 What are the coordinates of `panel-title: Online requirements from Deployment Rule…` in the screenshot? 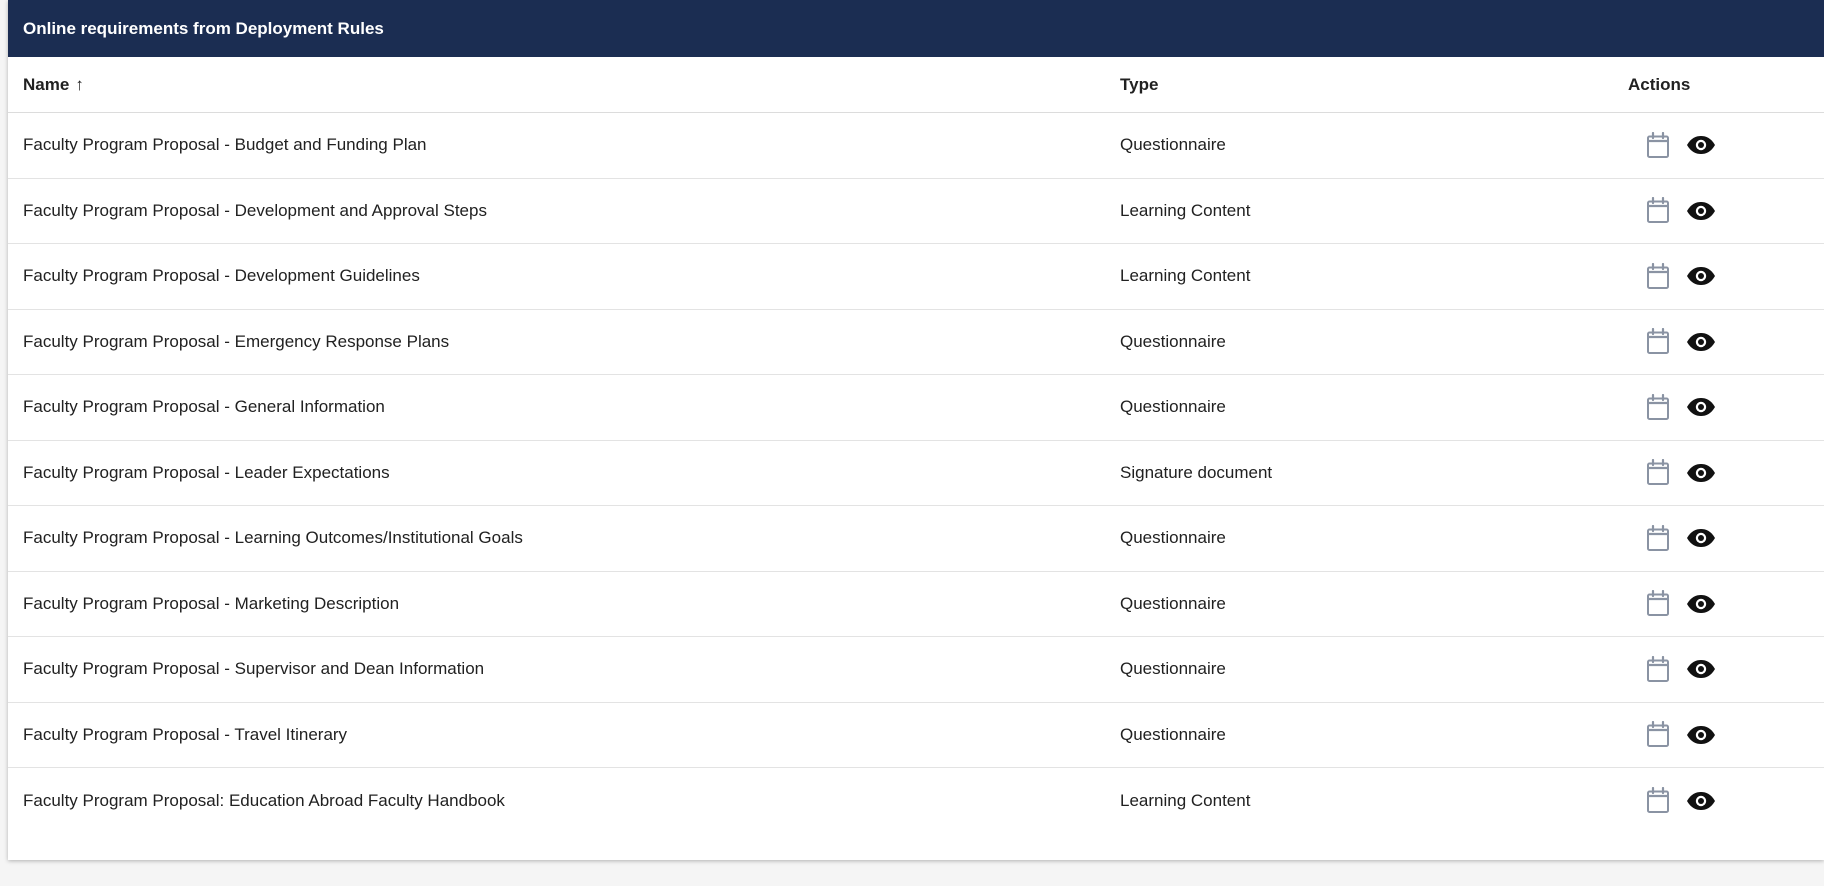 It's located at (916, 28).